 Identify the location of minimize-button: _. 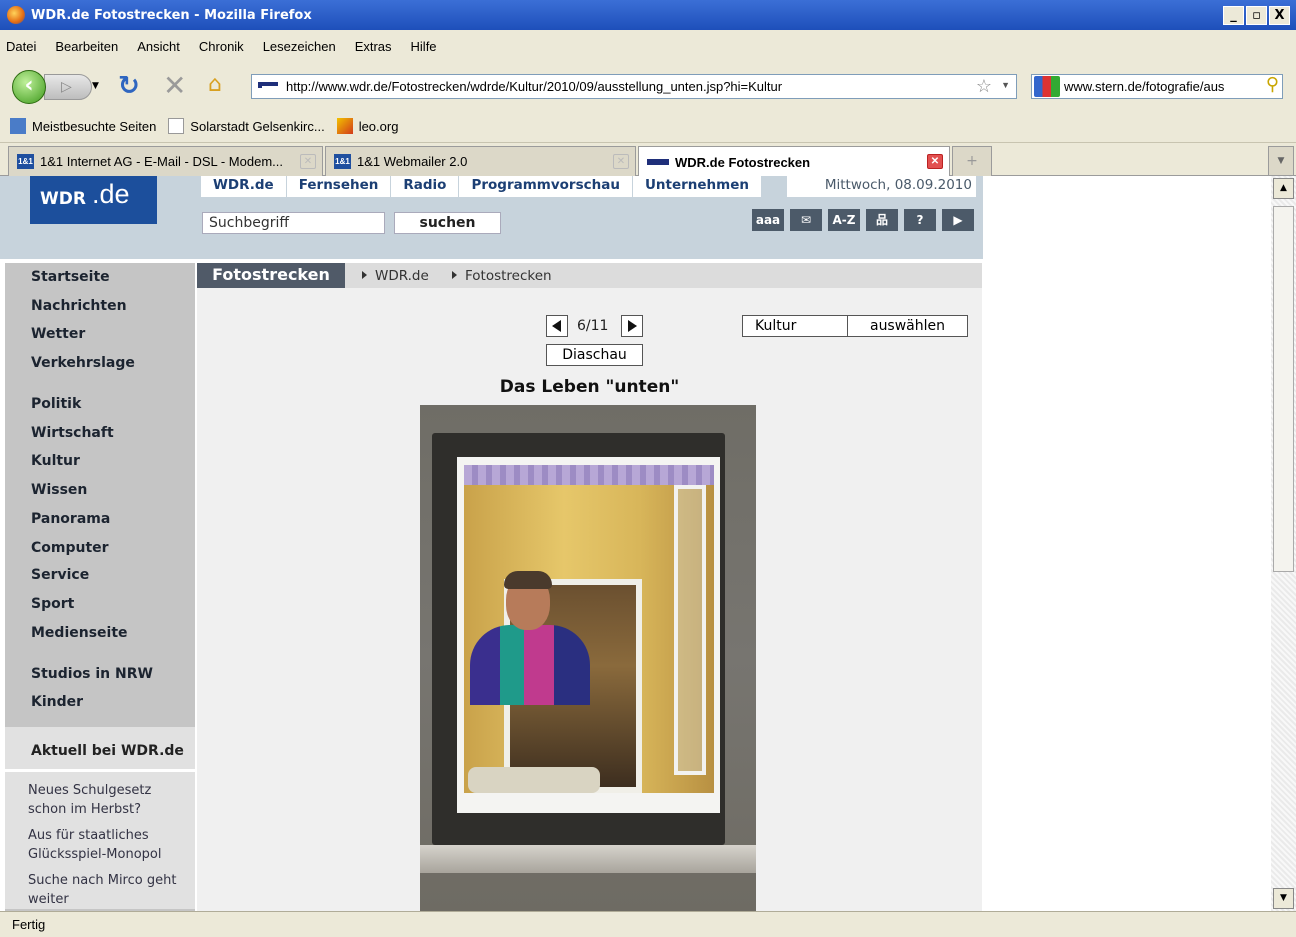
(1233, 15).